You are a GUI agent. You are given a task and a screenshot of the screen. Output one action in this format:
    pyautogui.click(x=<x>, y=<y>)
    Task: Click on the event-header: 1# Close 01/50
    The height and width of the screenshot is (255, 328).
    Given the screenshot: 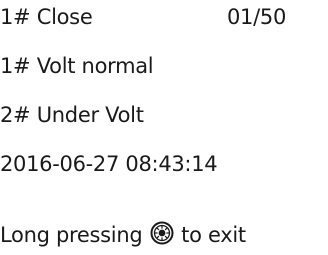 What is the action you would take?
    pyautogui.click(x=164, y=17)
    